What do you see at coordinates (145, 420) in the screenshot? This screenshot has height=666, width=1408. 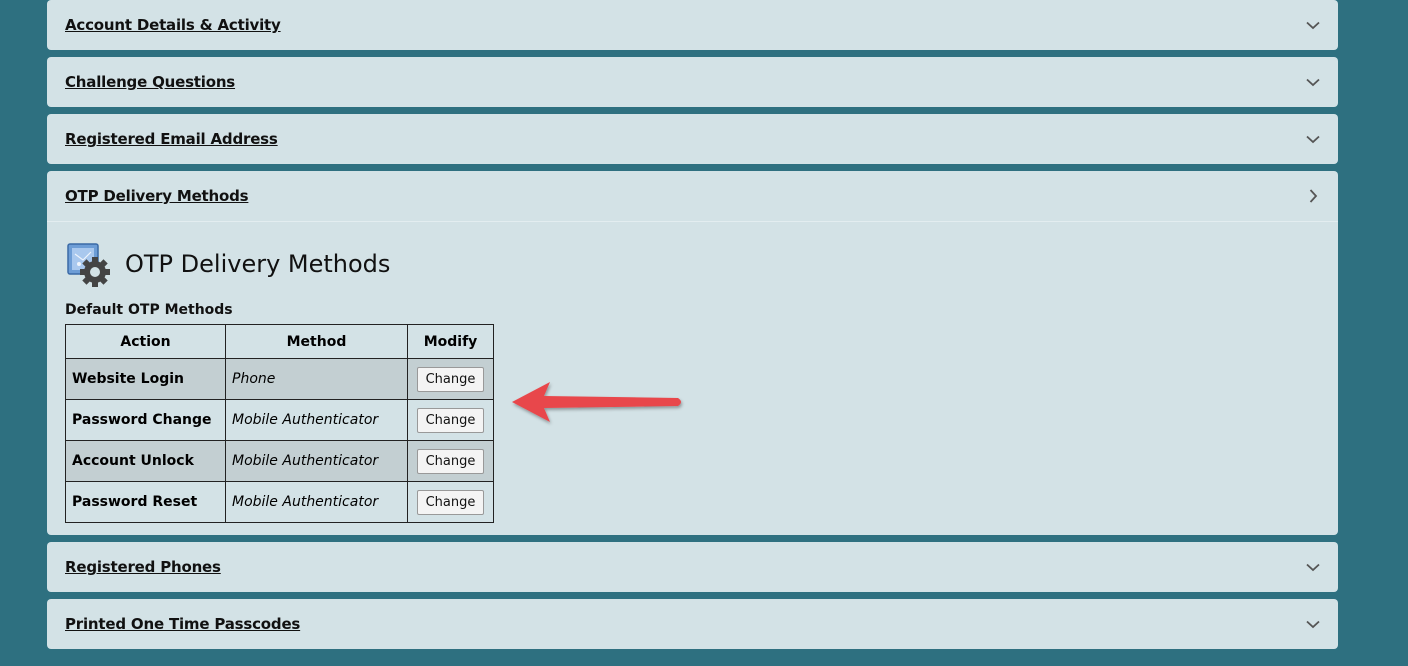 I see `action-cell: Password Change` at bounding box center [145, 420].